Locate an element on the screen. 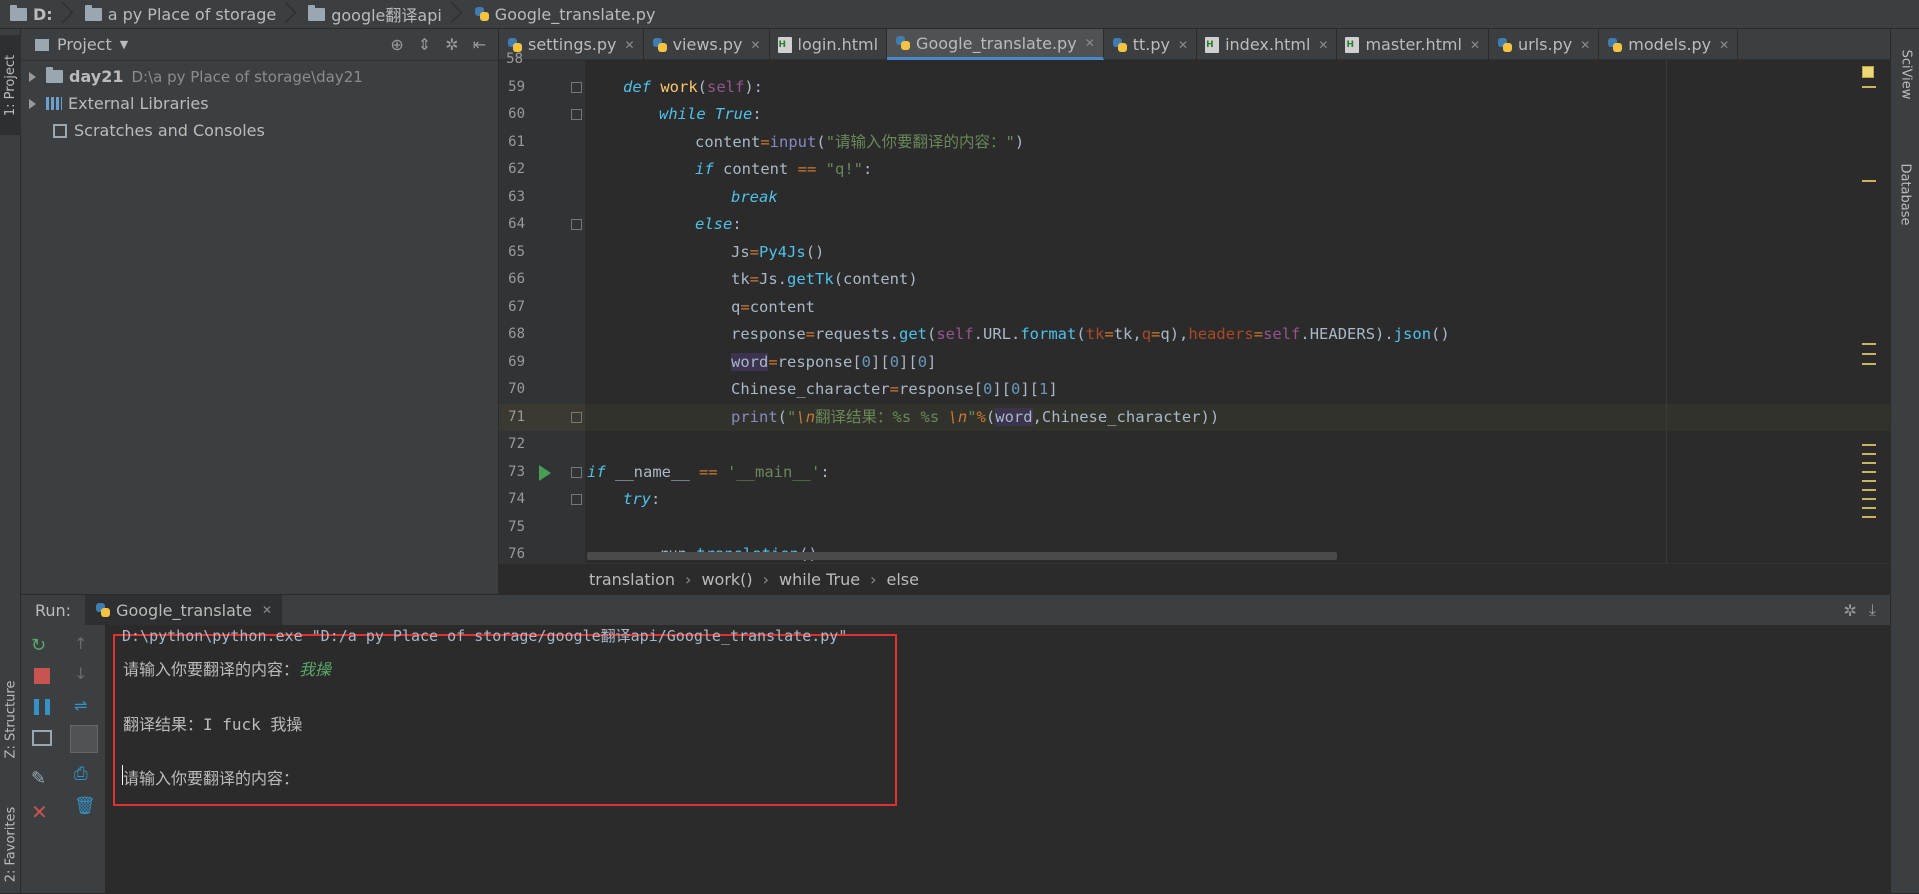 Image resolution: width=1919 pixels, height=894 pixels. horizontal-scrollbar is located at coordinates (962, 556).